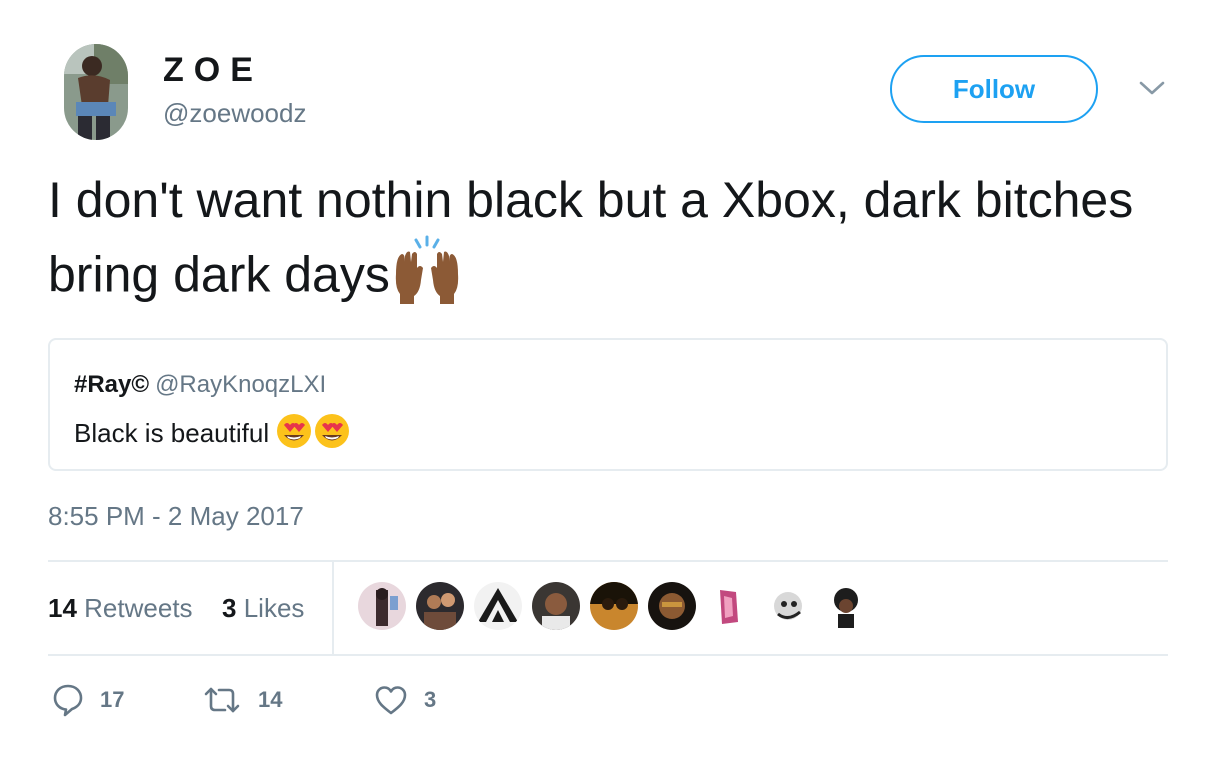 The height and width of the screenshot is (766, 1212). Describe the element at coordinates (112, 384) in the screenshot. I see `quoted-tweet-author-name: #Ray©` at that location.